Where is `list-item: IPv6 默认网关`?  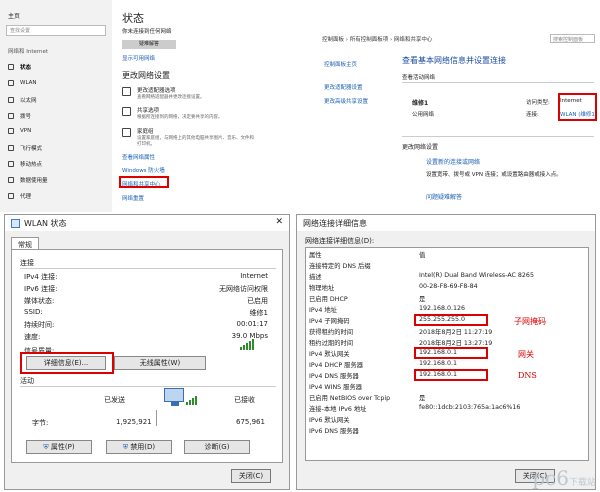 list-item: IPv6 默认网关 is located at coordinates (329, 420).